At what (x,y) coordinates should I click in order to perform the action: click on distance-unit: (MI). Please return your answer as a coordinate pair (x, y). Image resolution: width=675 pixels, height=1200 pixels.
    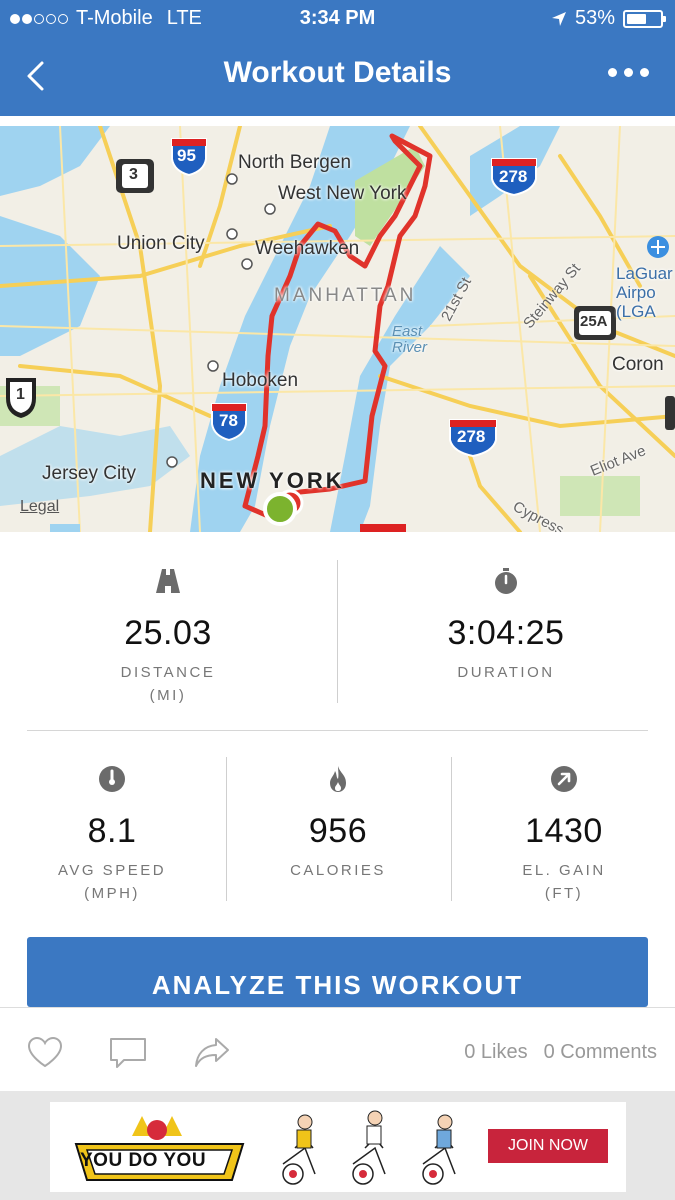
    Looking at the image, I should click on (168, 695).